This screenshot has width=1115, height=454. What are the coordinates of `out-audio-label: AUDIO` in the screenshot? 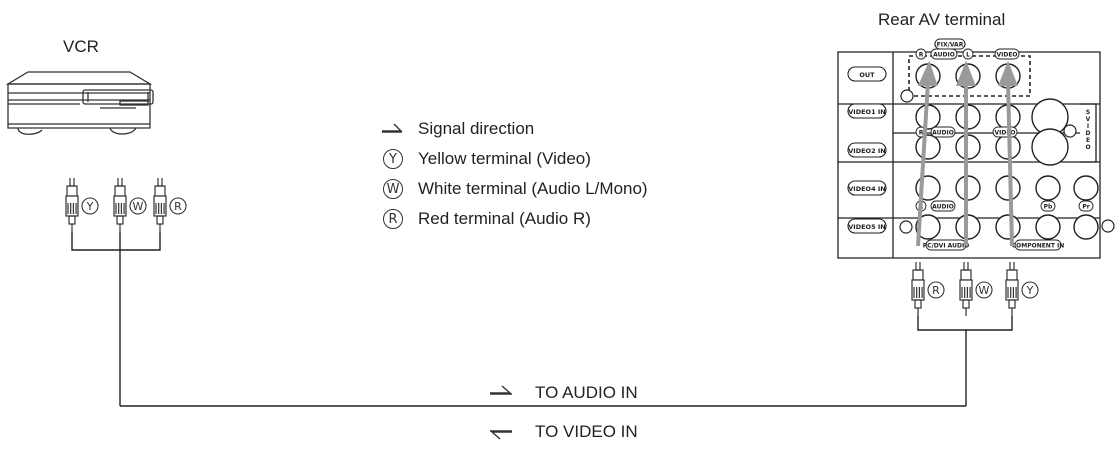 It's located at (944, 54).